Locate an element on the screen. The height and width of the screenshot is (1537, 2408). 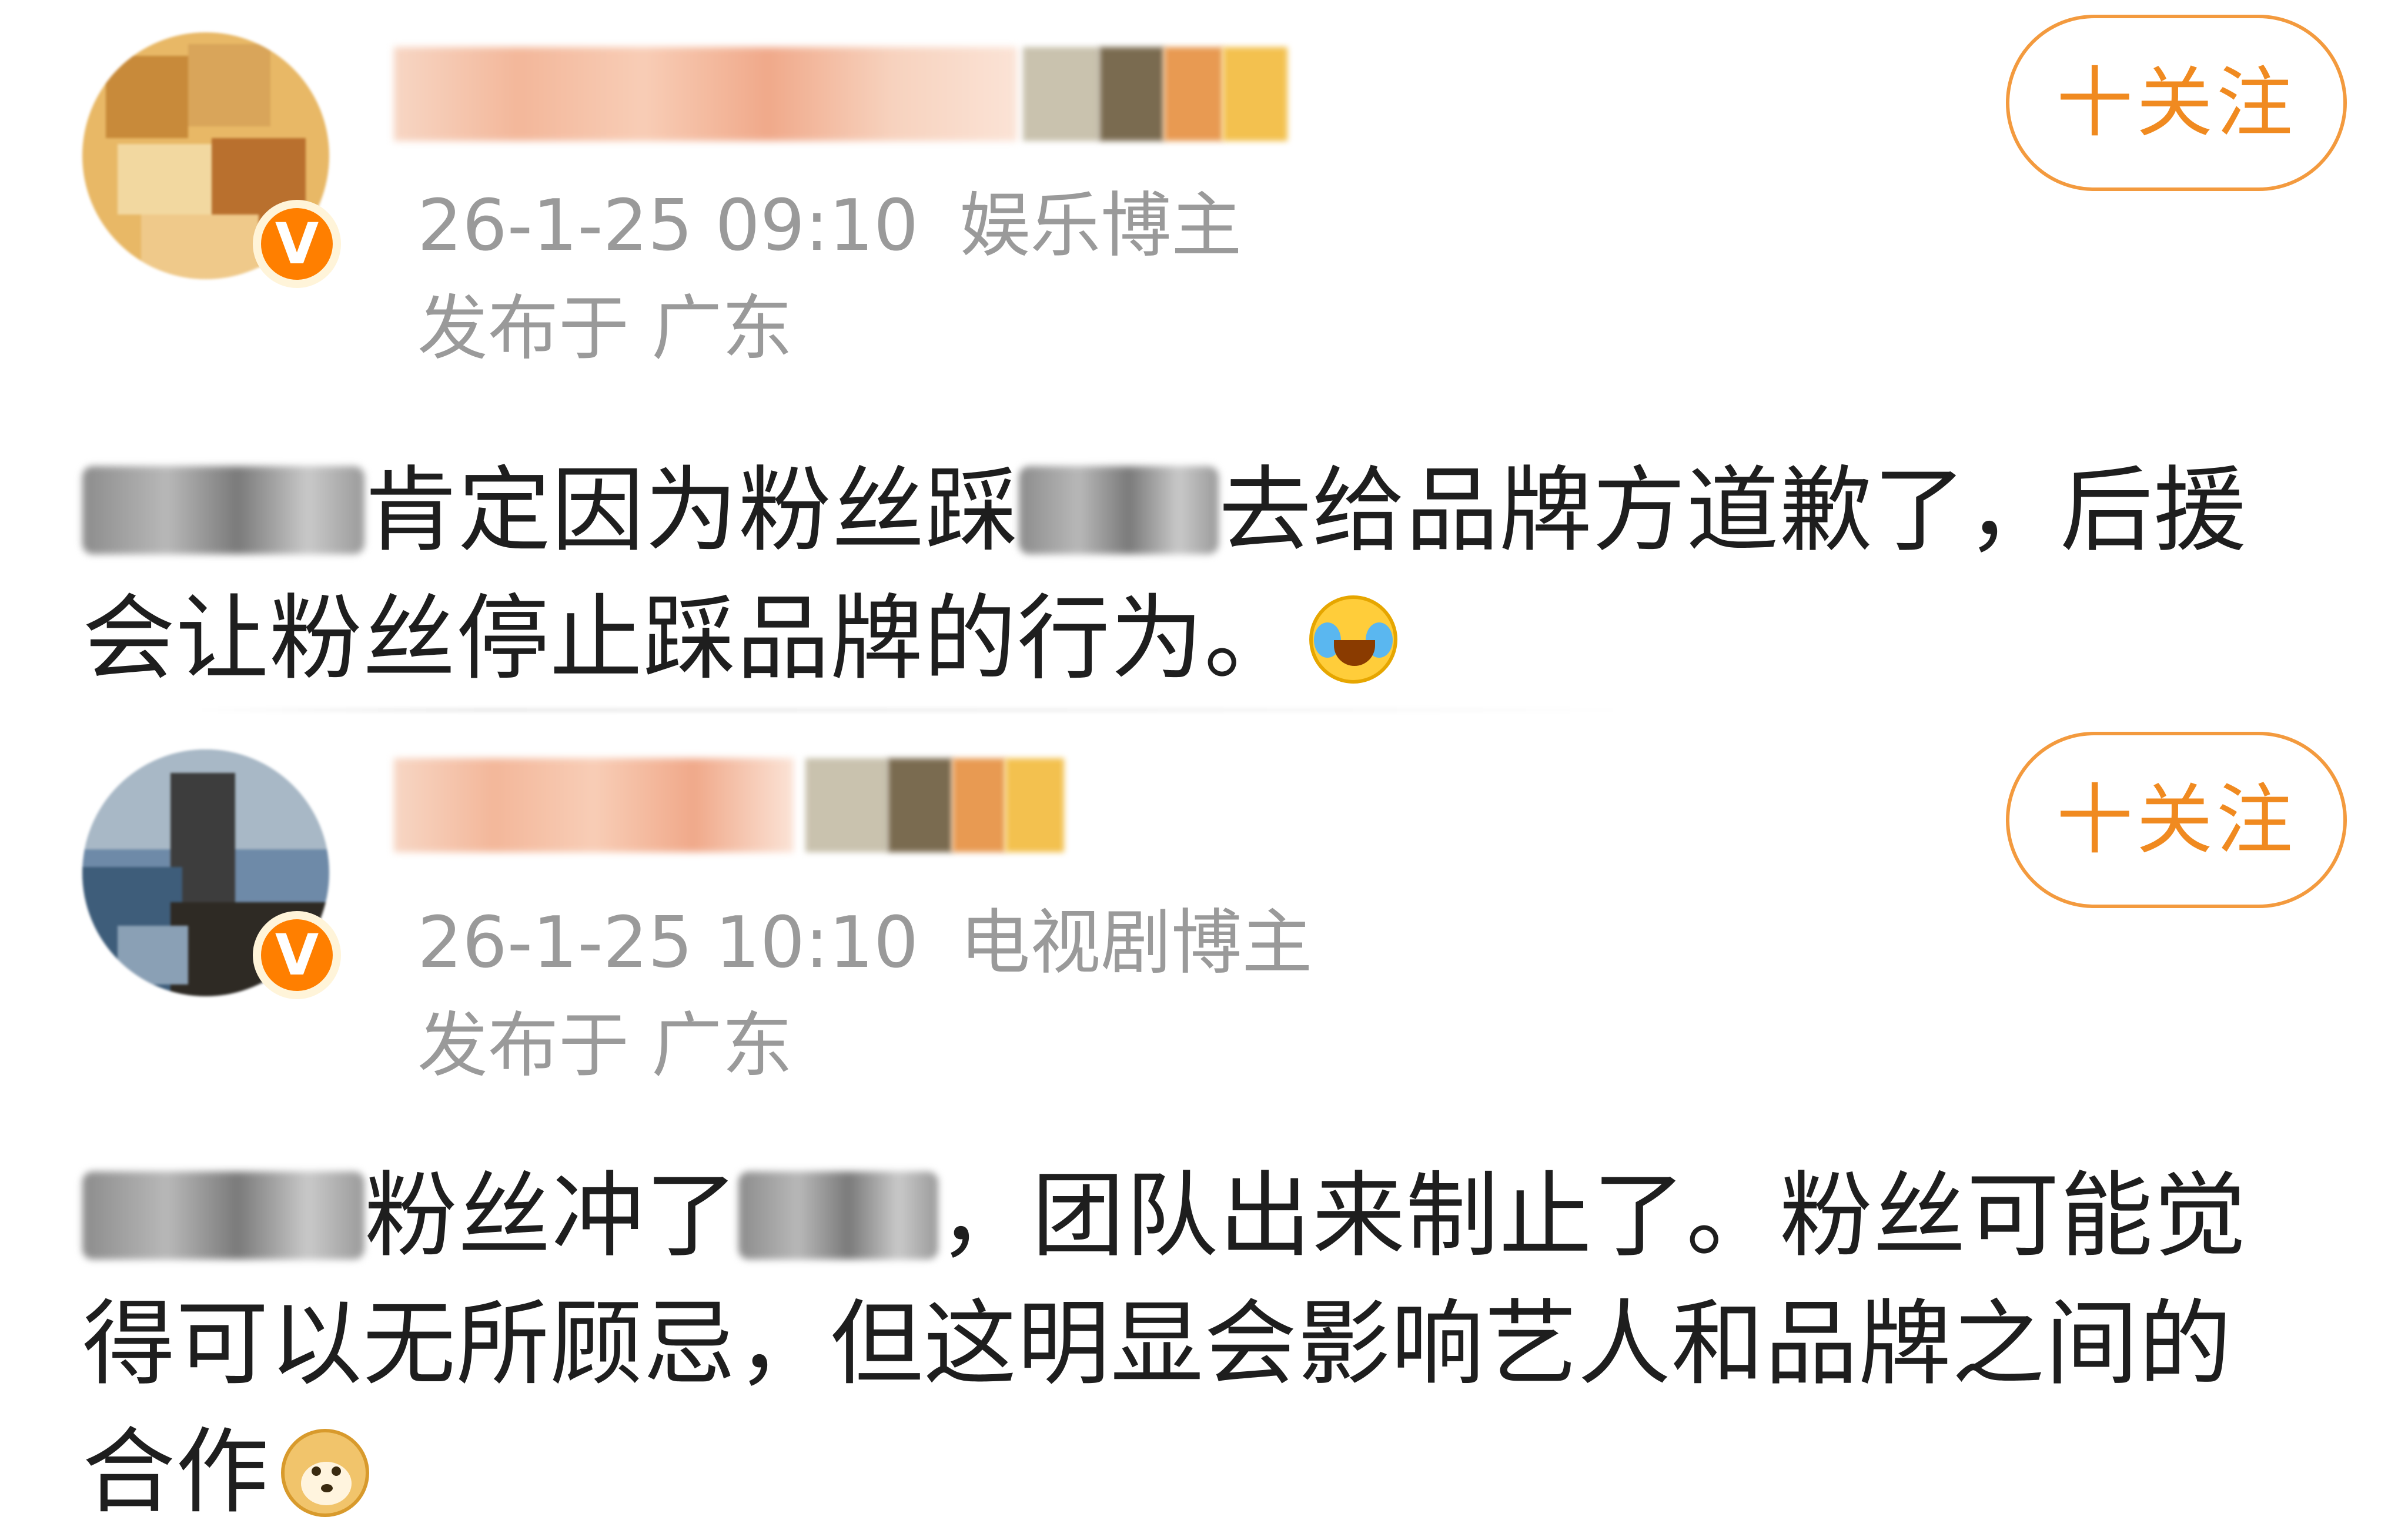
author-role: 电视剧博主 is located at coordinates (1136, 943).